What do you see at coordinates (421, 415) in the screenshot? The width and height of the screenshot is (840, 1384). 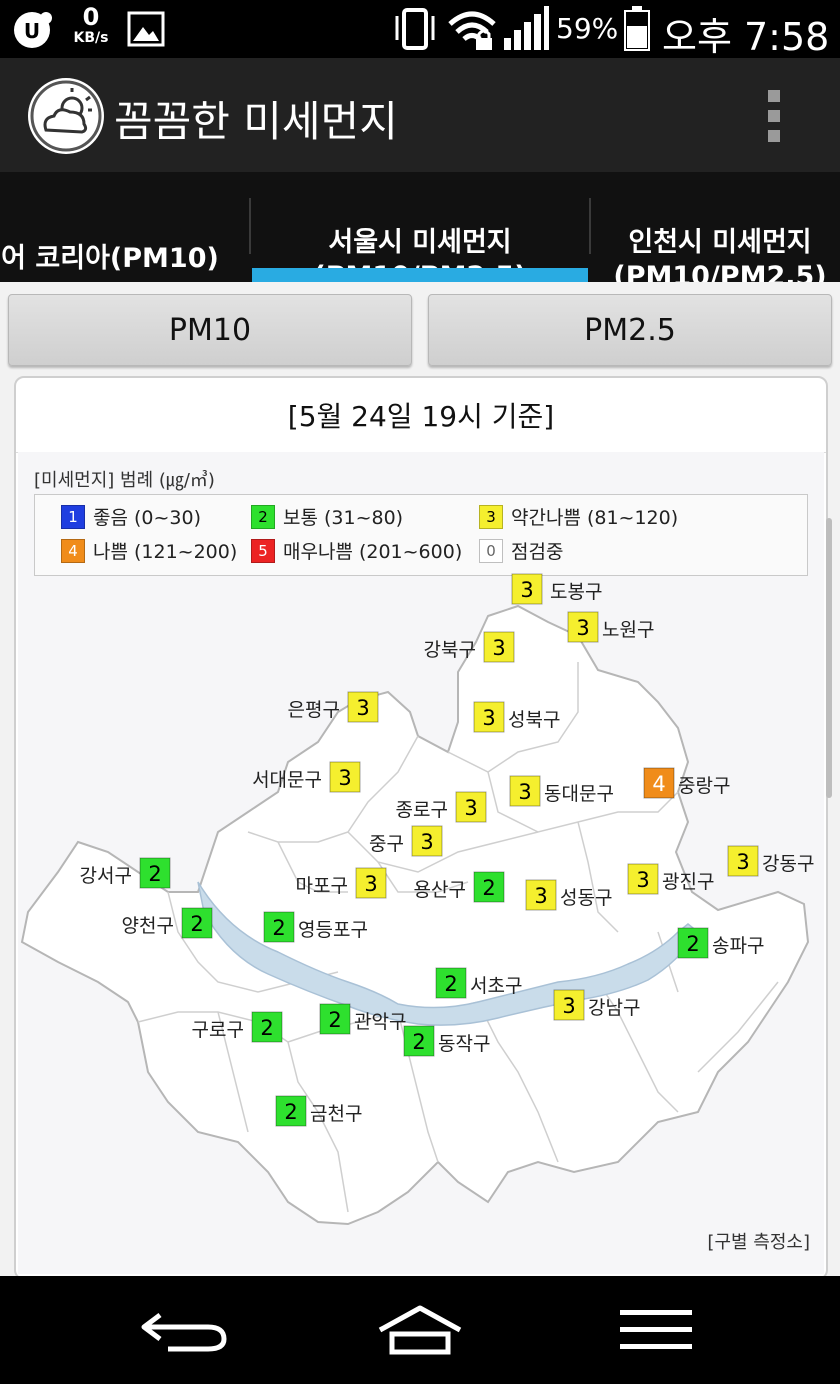 I see `reference-time-label: [5월 24일 19시 기준]` at bounding box center [421, 415].